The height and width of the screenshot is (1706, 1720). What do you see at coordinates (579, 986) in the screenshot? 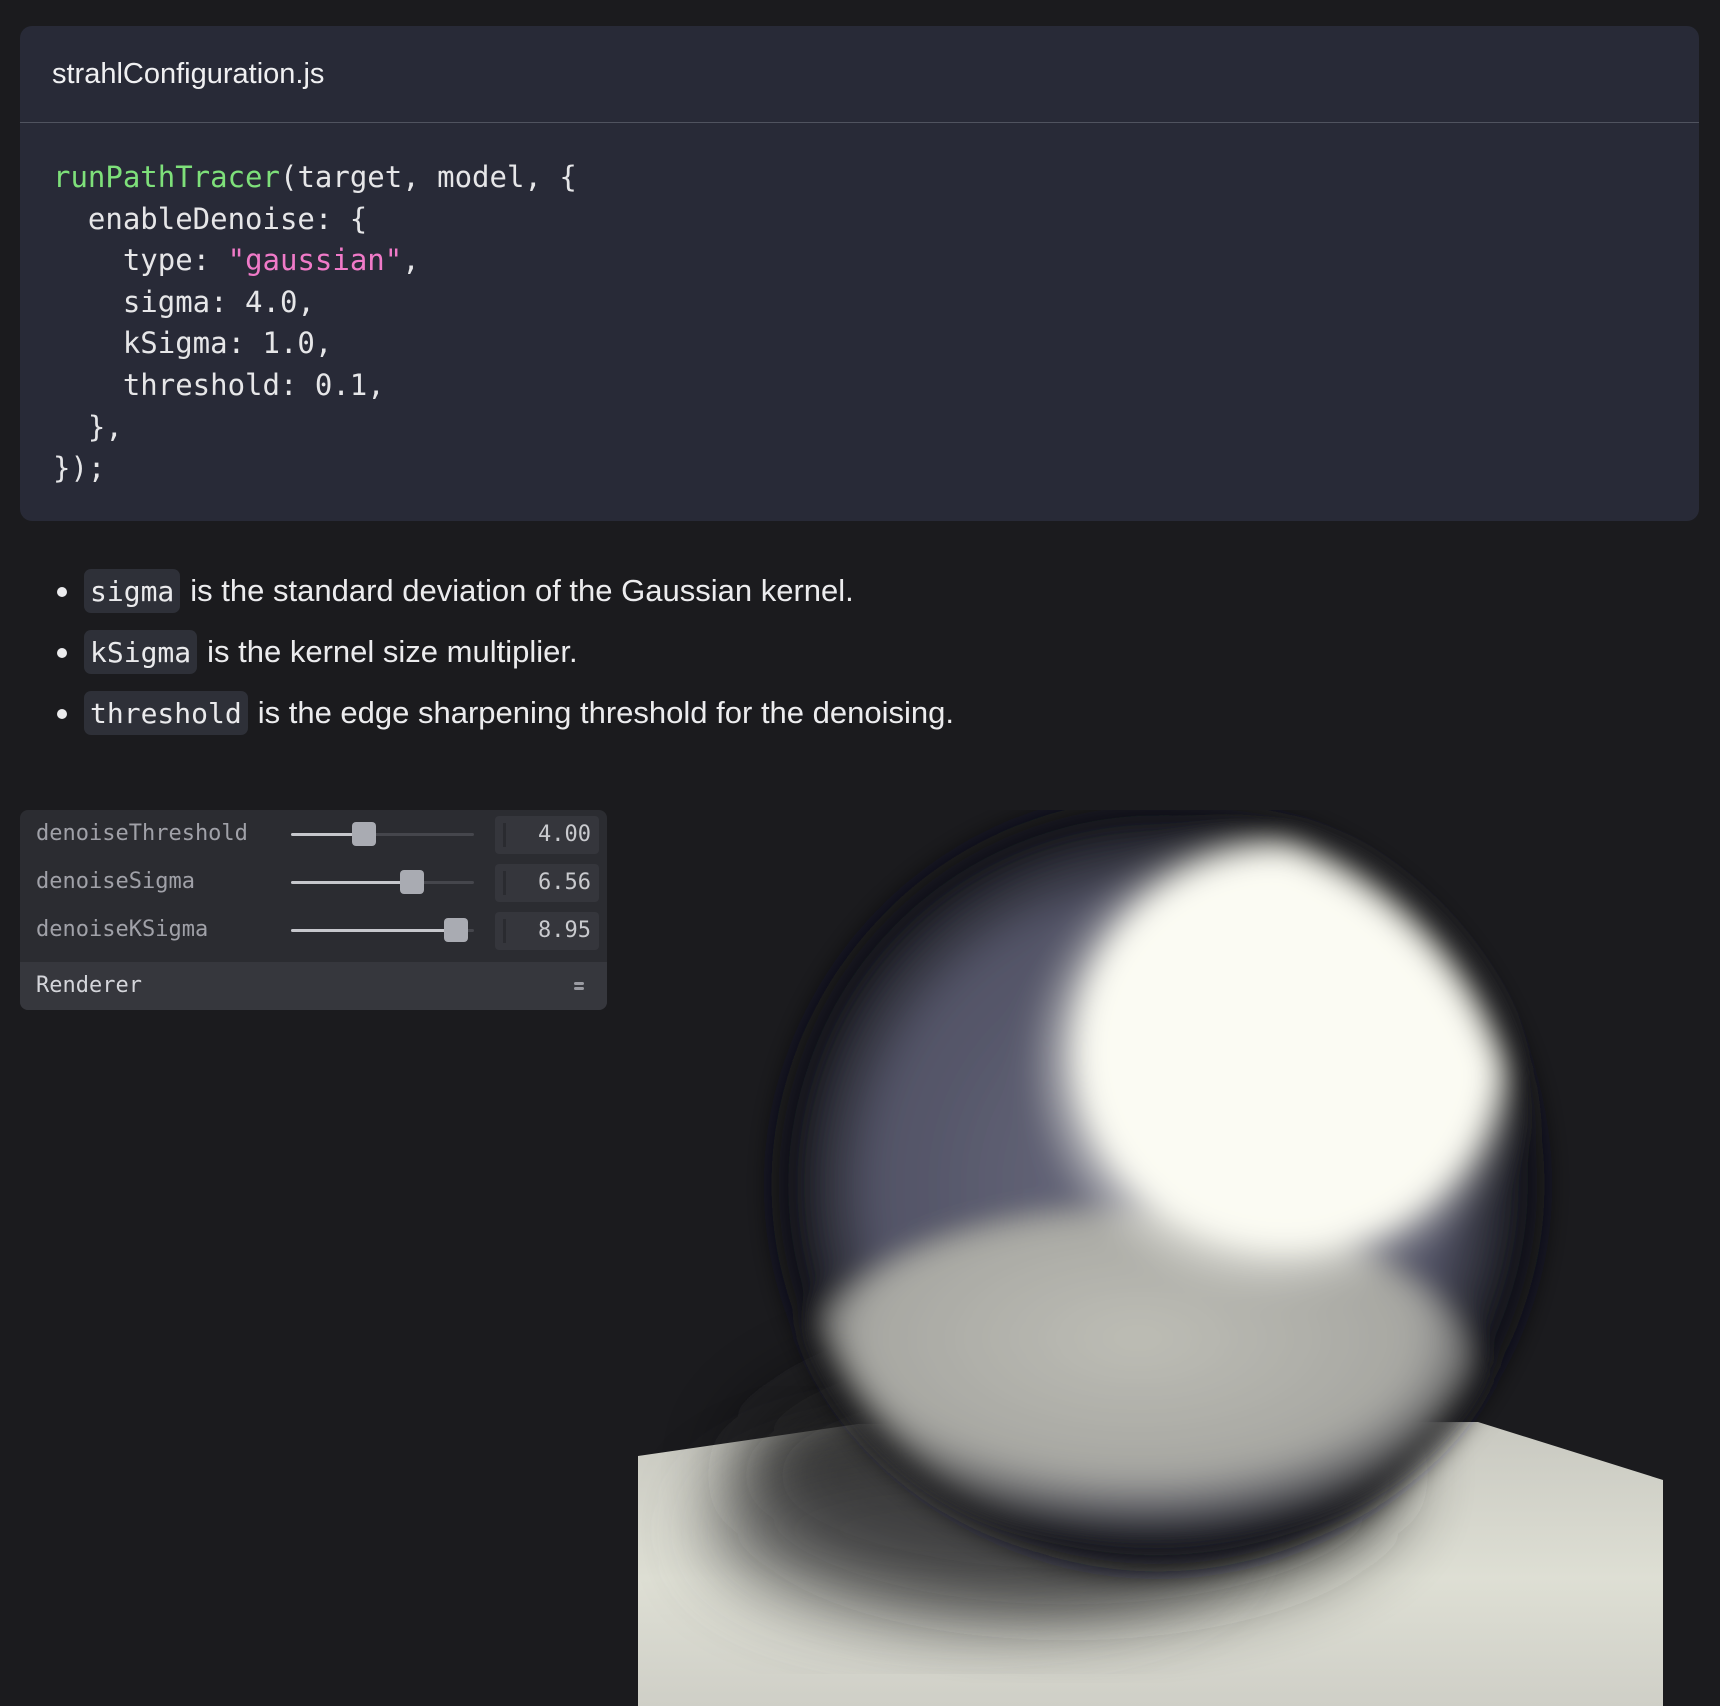
I see `collapse-icon` at bounding box center [579, 986].